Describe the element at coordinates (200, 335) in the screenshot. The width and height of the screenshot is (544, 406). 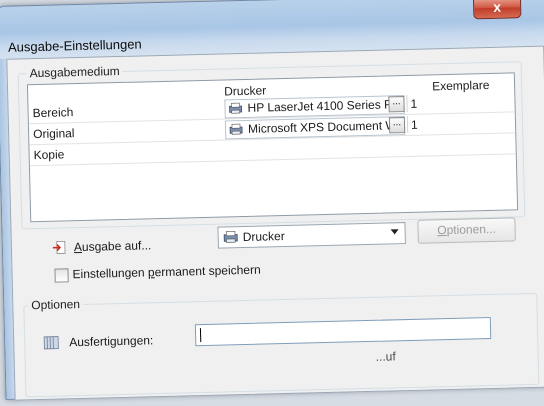
I see `text-caret` at that location.